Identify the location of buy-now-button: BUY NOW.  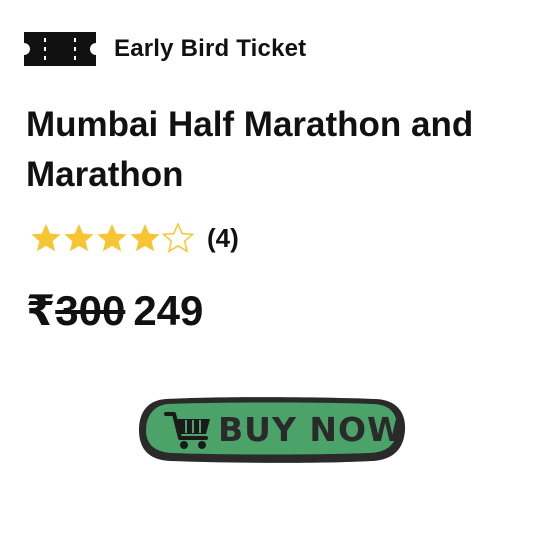
(272, 430).